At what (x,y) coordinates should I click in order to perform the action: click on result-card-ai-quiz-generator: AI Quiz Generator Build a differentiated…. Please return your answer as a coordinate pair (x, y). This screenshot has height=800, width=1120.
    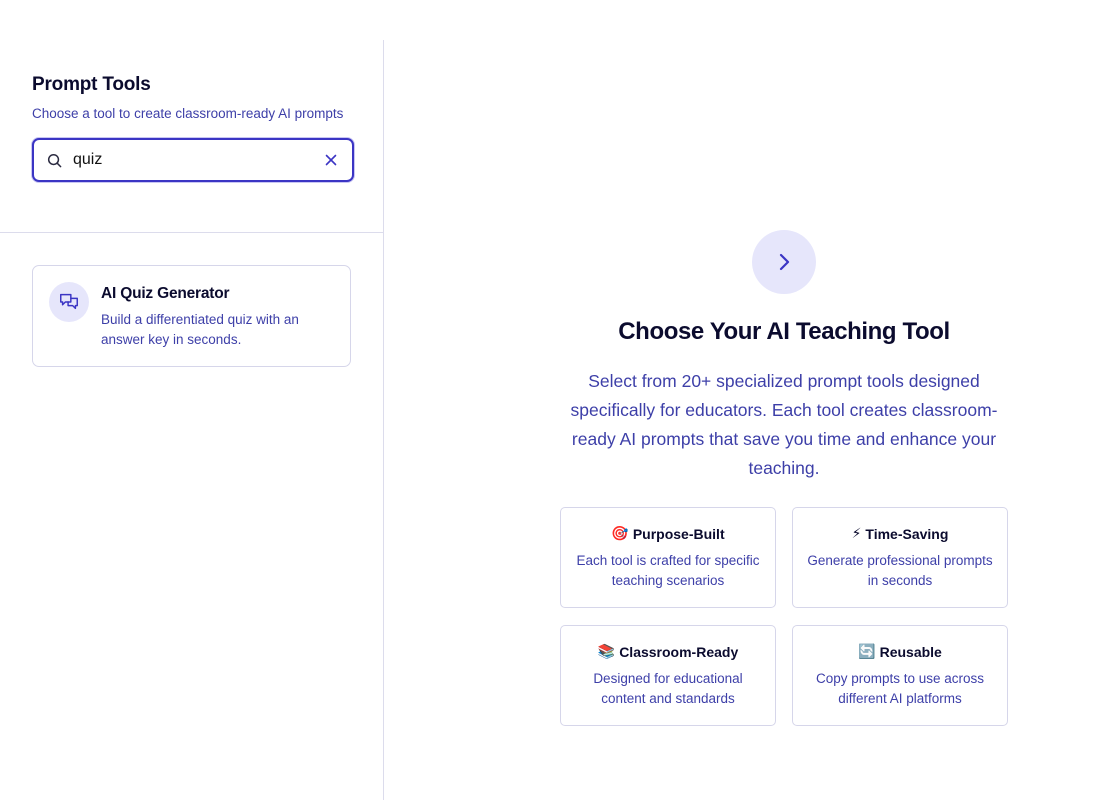
    Looking at the image, I should click on (191, 316).